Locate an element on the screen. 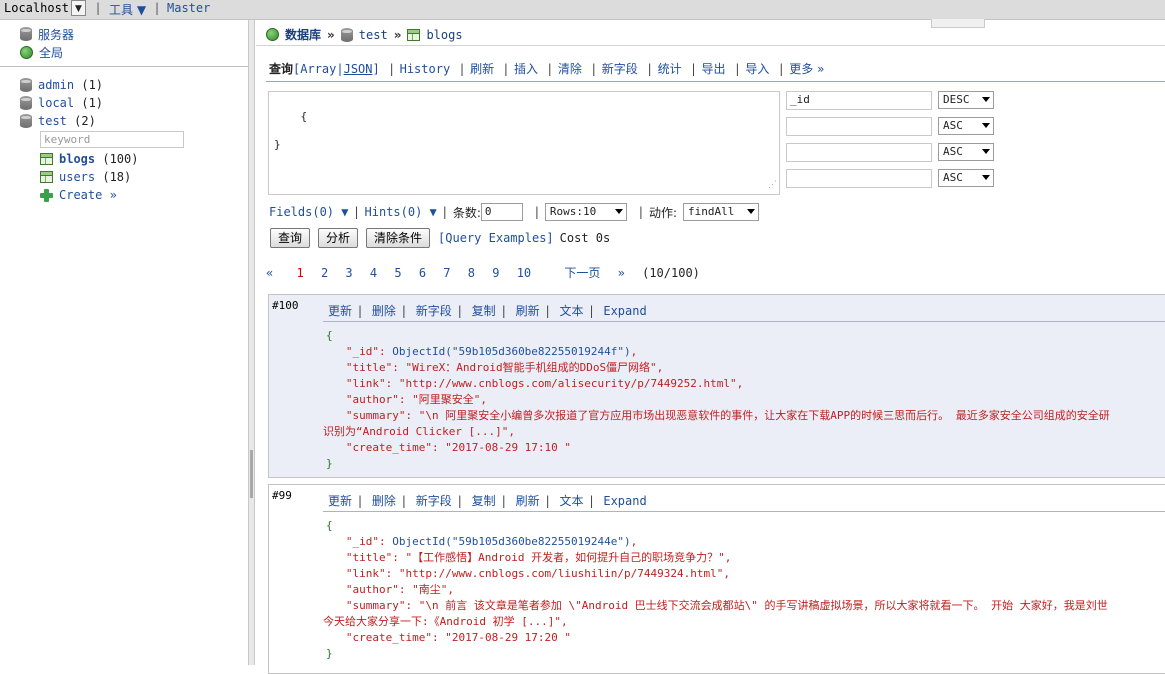  sidebar-create: Create » is located at coordinates (78, 195).